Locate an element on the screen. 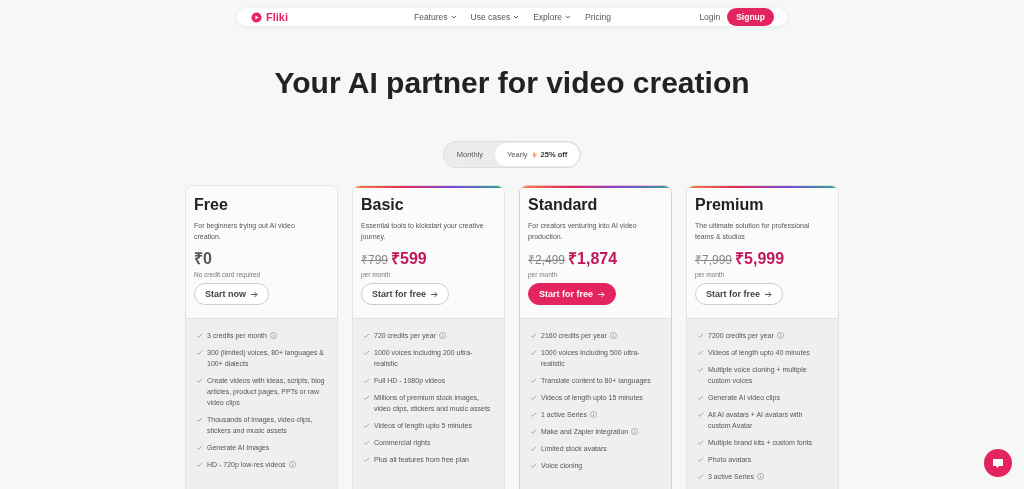 This screenshot has height=489, width=1024. logo-icon is located at coordinates (256, 17).